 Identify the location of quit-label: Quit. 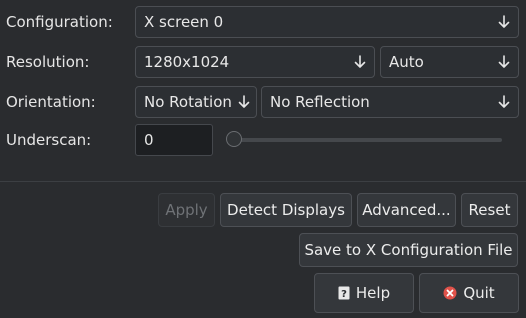
(479, 293).